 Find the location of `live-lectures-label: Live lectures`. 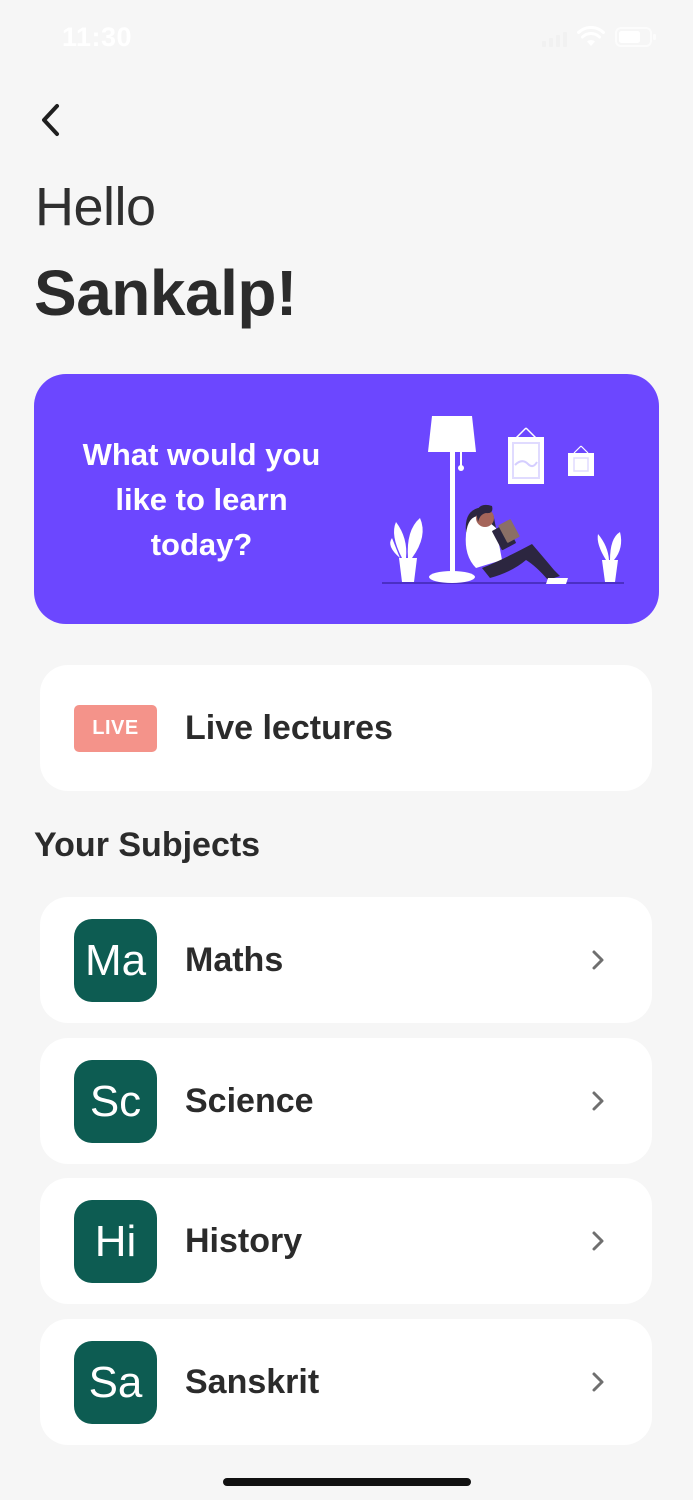

live-lectures-label: Live lectures is located at coordinates (289, 727).